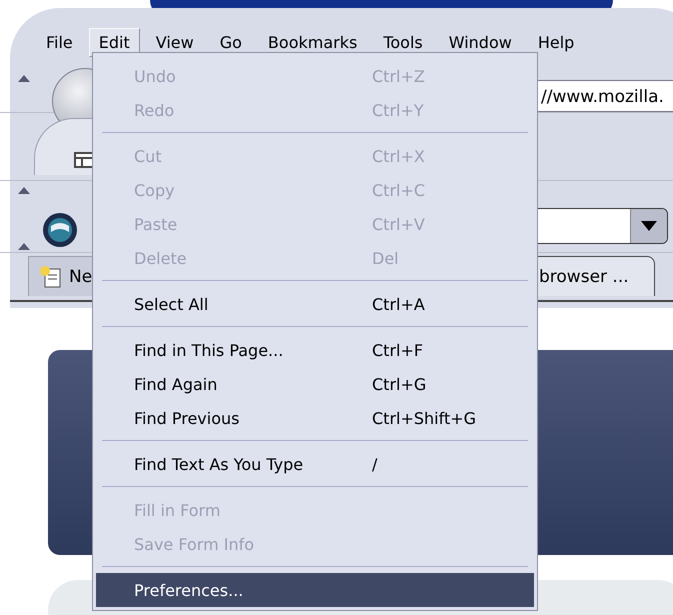 Image resolution: width=673 pixels, height=615 pixels. Describe the element at coordinates (315, 418) in the screenshot. I see `menu-item: Find Previous Ctrl+Shift+G` at that location.